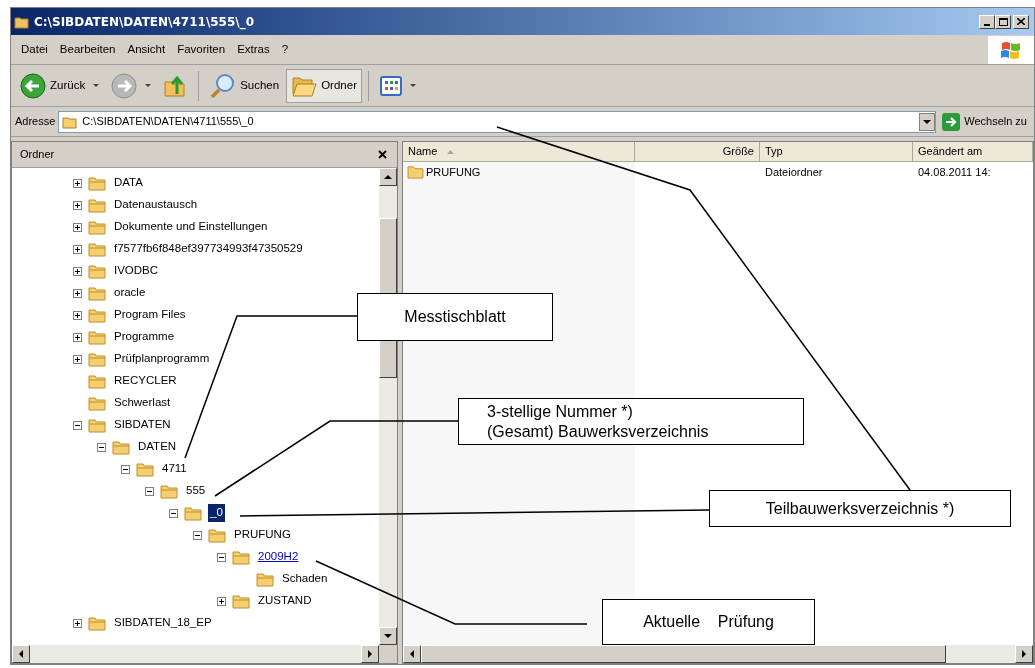 The width and height of the screenshot is (1035, 668). What do you see at coordinates (1011, 49) in the screenshot?
I see `flag-logo-icon` at bounding box center [1011, 49].